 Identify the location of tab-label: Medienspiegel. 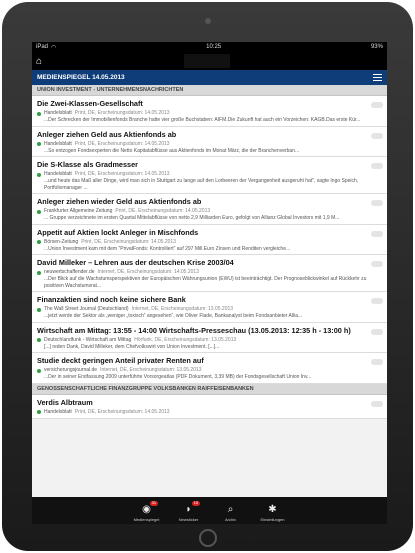
(146, 519).